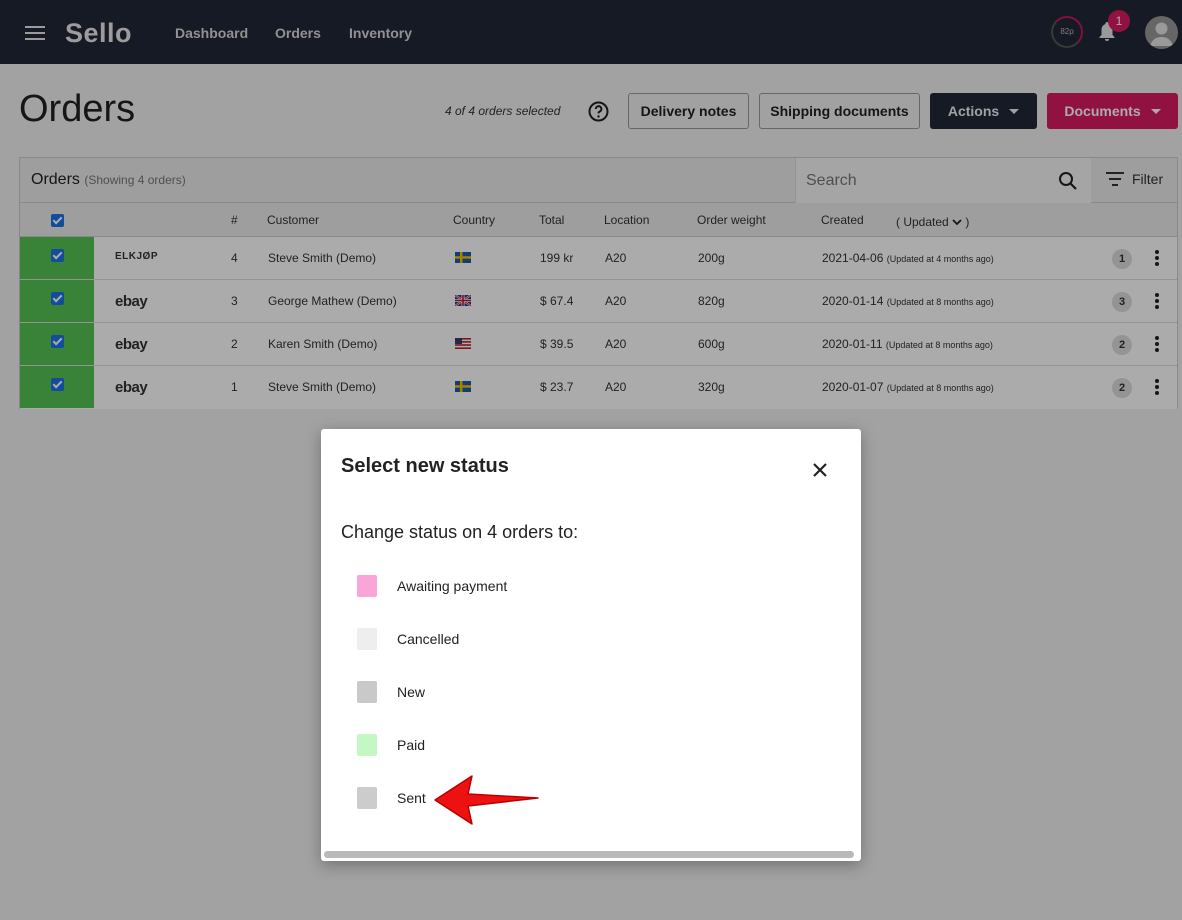  Describe the element at coordinates (452, 586) in the screenshot. I see `status-option-label: Awaiting payment` at that location.